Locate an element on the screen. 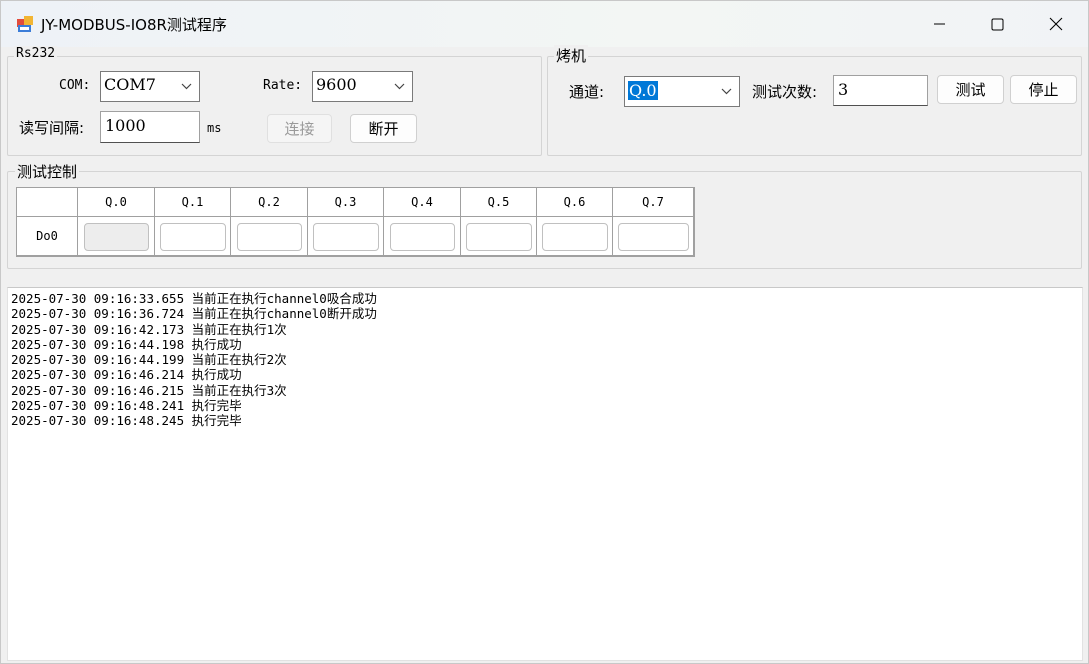 This screenshot has width=1089, height=664. maximize-icon is located at coordinates (997, 24).